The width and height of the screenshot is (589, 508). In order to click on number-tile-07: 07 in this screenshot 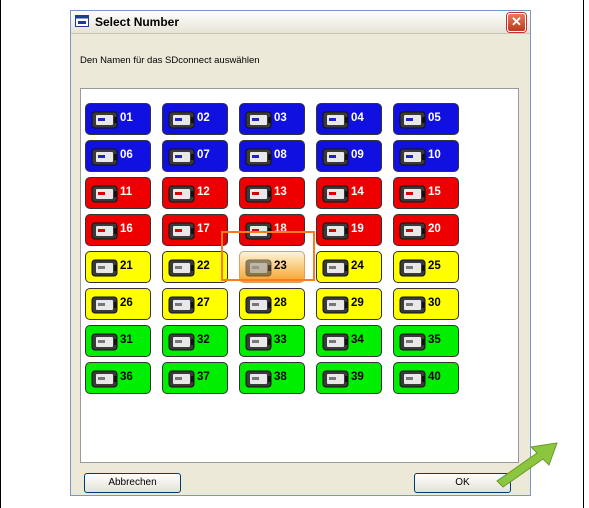, I will do `click(195, 156)`.